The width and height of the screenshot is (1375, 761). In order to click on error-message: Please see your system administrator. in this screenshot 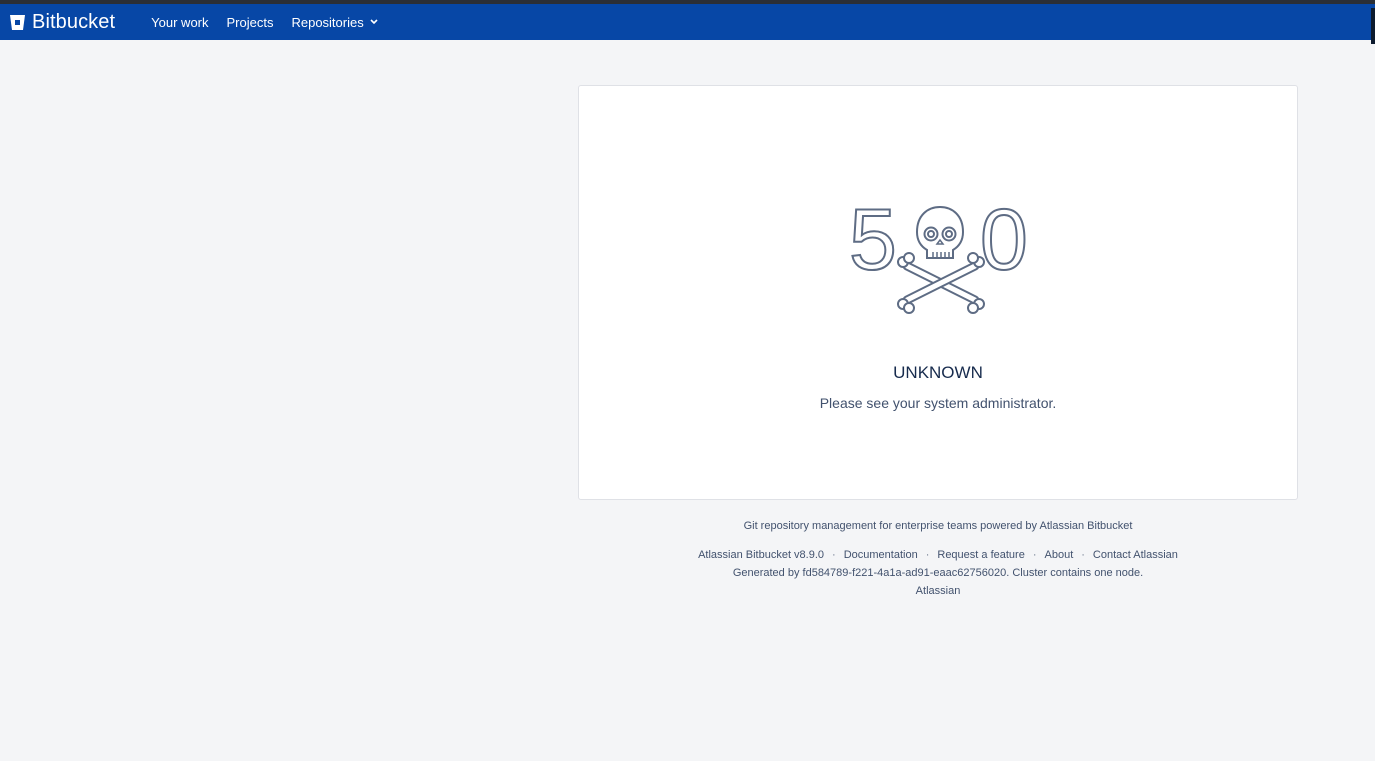, I will do `click(938, 403)`.